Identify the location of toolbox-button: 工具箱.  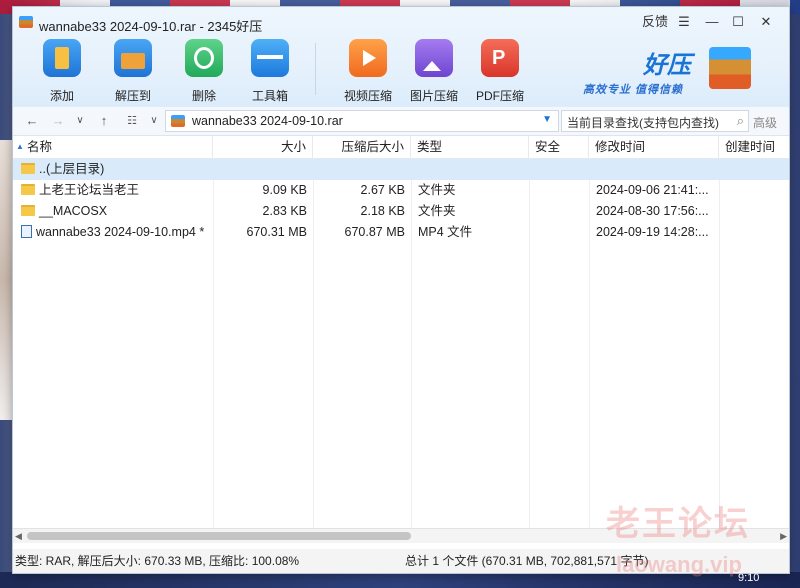
(270, 71).